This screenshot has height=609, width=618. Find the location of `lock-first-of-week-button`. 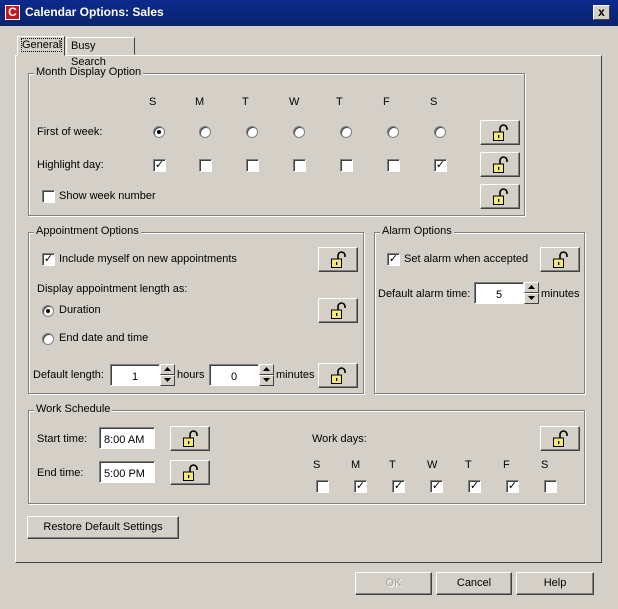

lock-first-of-week-button is located at coordinates (500, 132).